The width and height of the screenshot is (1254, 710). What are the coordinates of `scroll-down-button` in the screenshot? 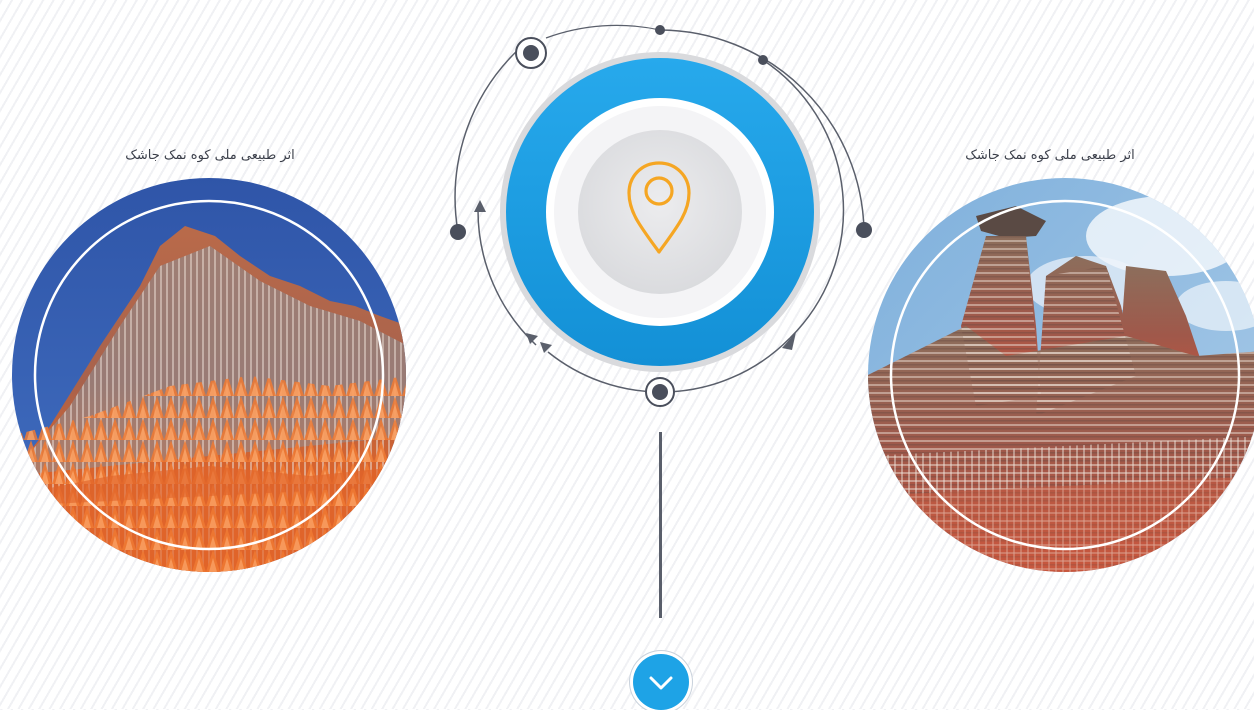 It's located at (661, 682).